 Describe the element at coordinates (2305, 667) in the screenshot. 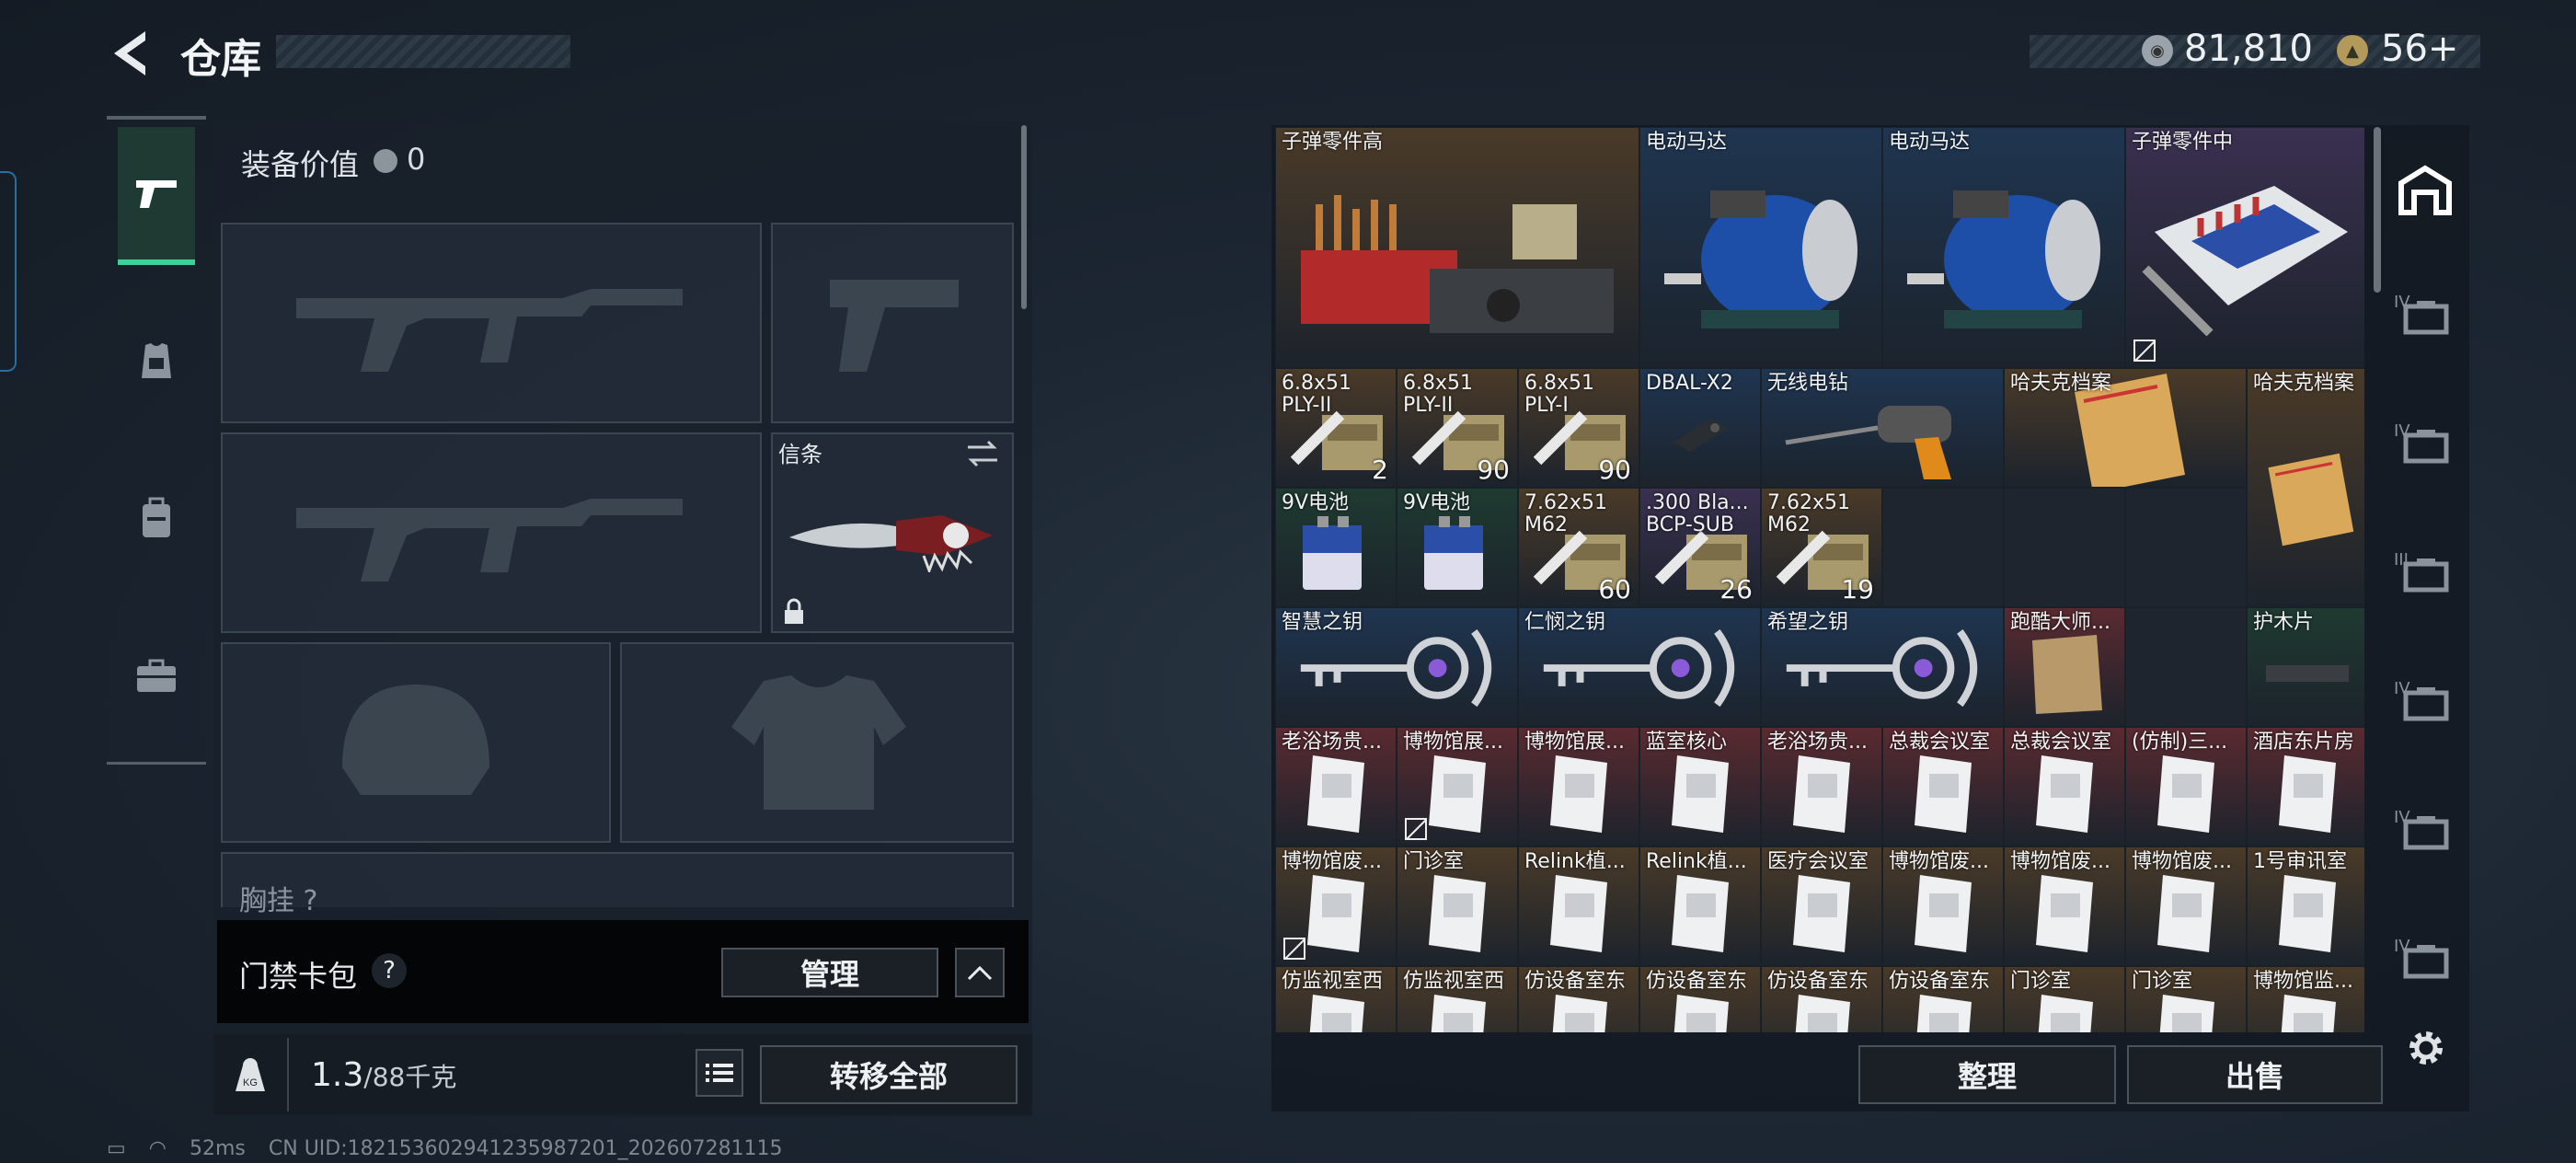

I see `storage-item: 护木片` at that location.